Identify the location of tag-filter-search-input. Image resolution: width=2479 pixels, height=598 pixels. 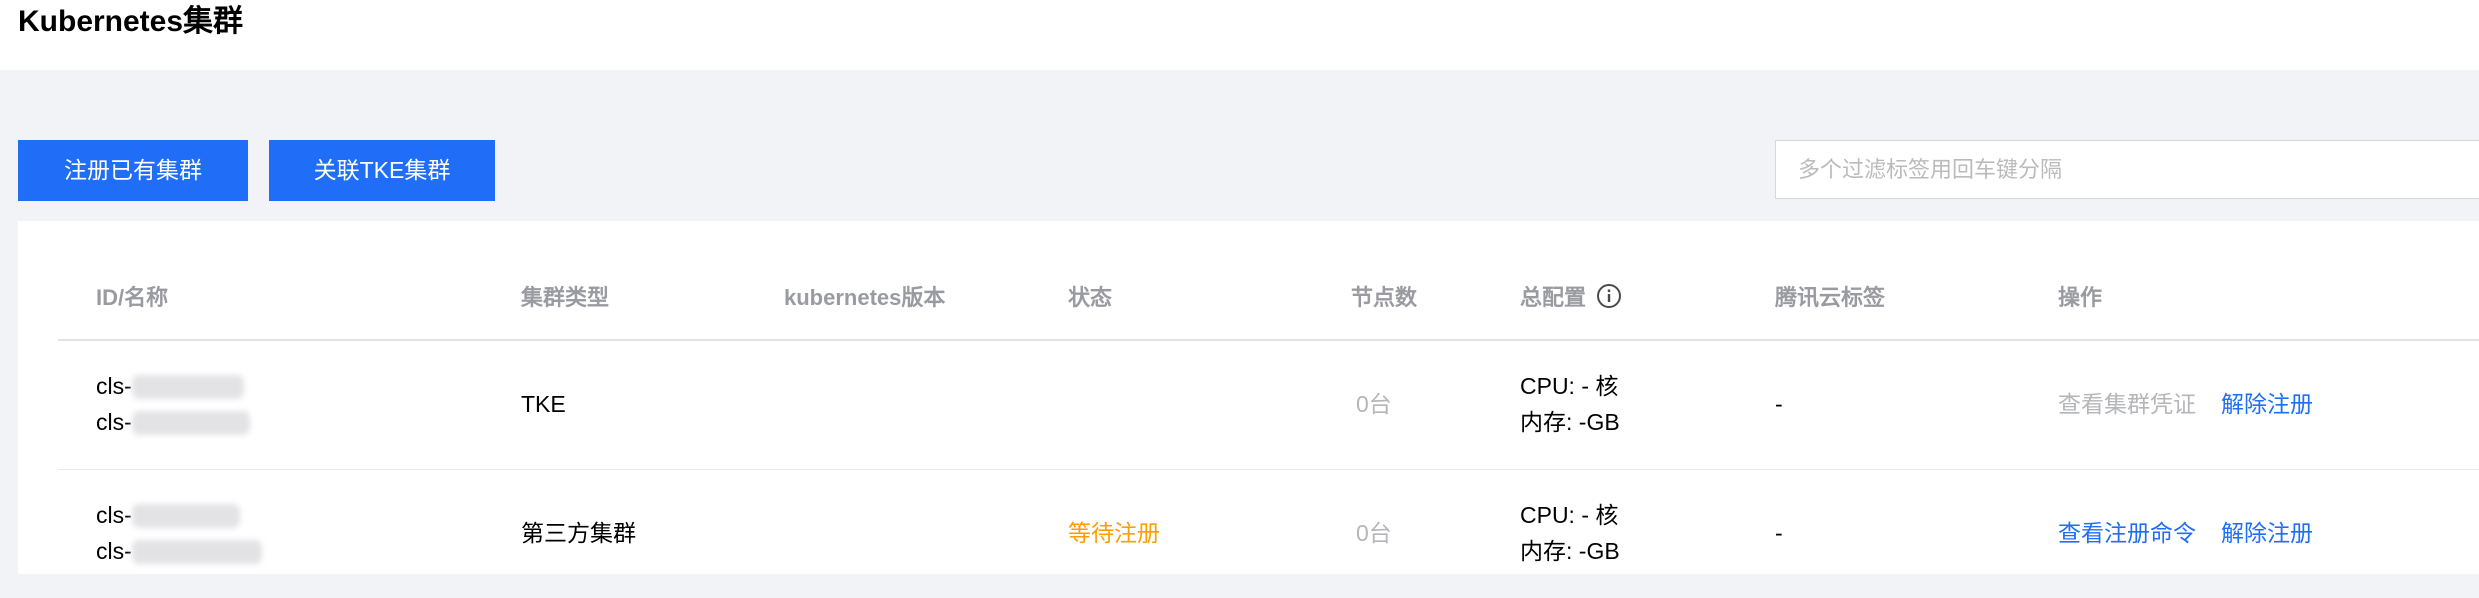
(2127, 169).